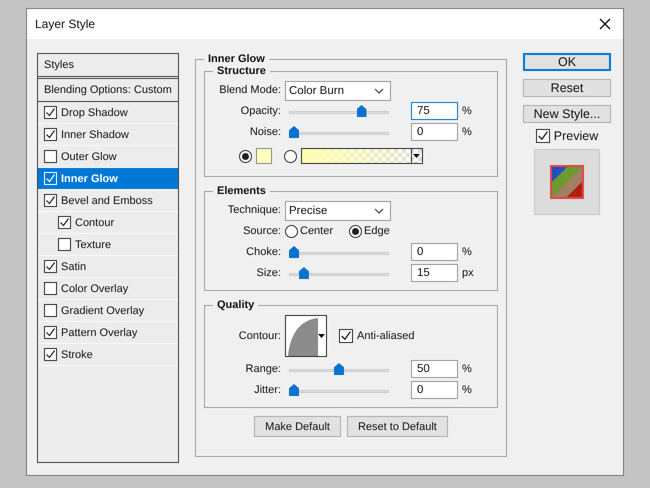 The image size is (650, 488). Describe the element at coordinates (89, 178) in the screenshot. I see `effect-label: Inner Glow` at that location.